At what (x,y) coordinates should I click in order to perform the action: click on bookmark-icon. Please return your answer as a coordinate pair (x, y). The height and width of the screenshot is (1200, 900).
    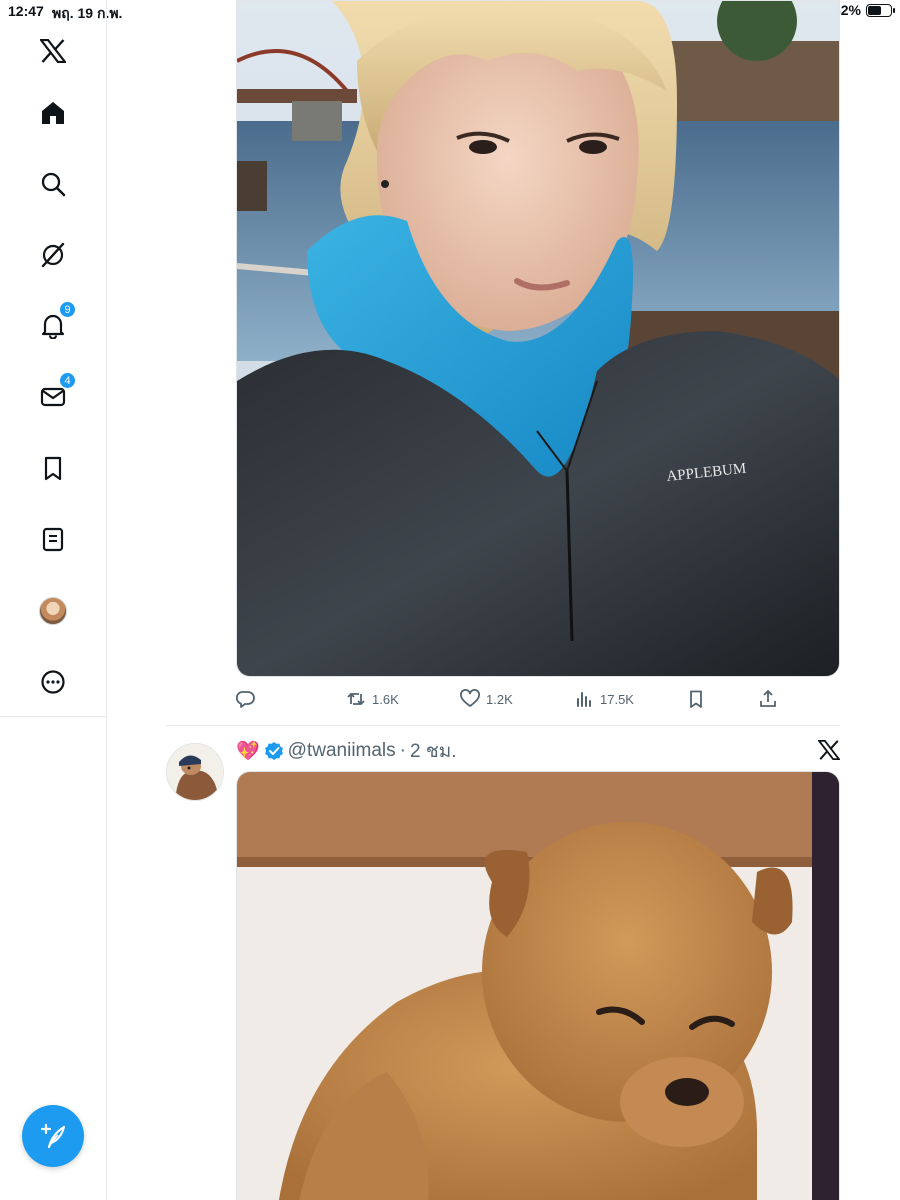
    Looking at the image, I should click on (696, 699).